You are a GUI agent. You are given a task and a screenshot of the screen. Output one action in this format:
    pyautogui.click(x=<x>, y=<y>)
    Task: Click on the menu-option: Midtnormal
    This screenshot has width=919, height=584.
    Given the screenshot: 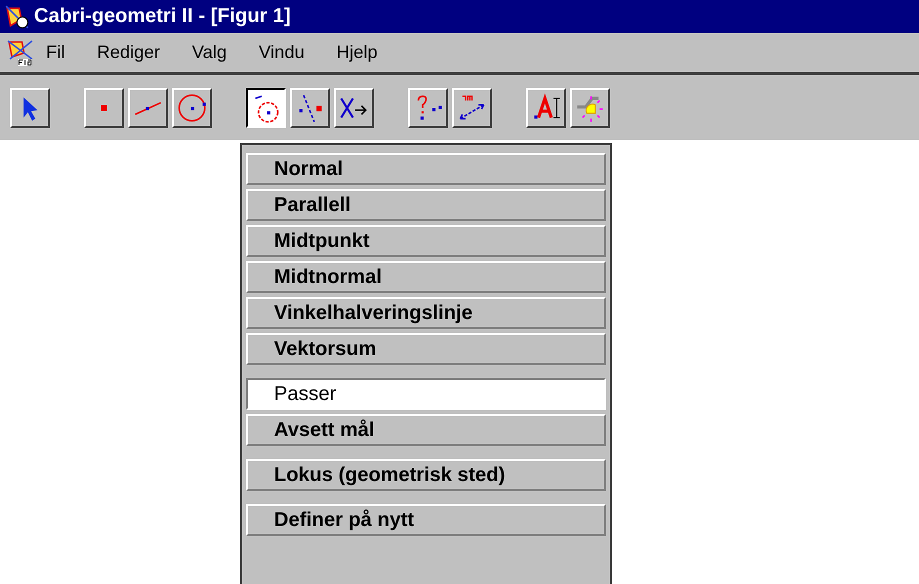 What is the action you would take?
    pyautogui.click(x=426, y=277)
    